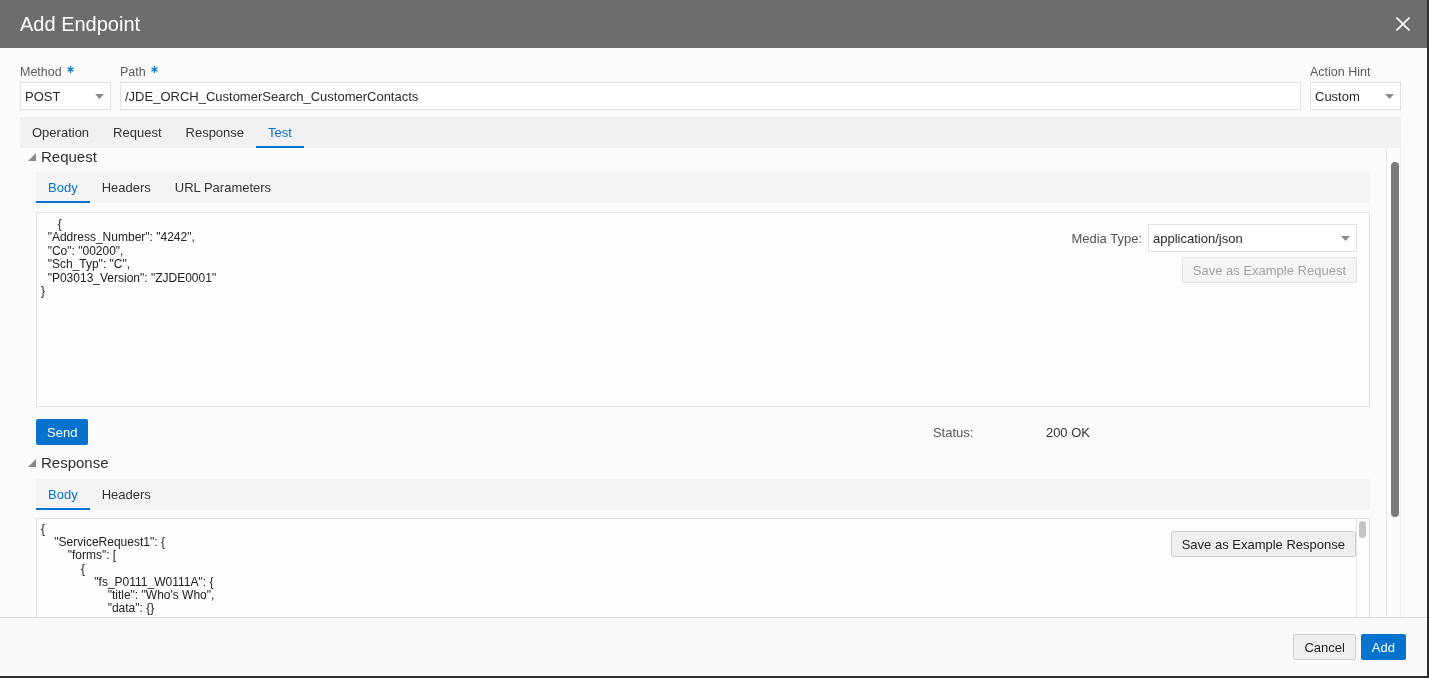  What do you see at coordinates (223, 187) in the screenshot?
I see `tab: URL Parameters` at bounding box center [223, 187].